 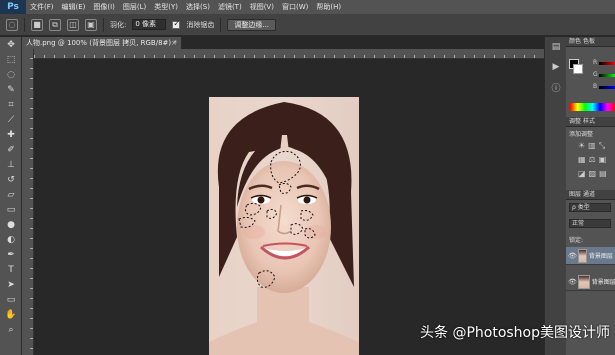 What do you see at coordinates (601, 256) in the screenshot?
I see `layer-name: 背景图层 拷贝` at bounding box center [601, 256].